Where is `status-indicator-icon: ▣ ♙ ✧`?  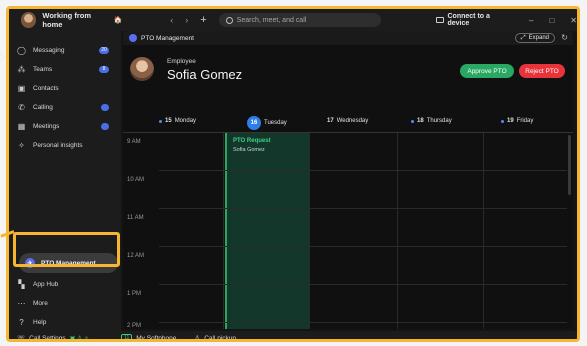
status-indicator-icon: ▣ ♙ ✧ is located at coordinates (79, 338).